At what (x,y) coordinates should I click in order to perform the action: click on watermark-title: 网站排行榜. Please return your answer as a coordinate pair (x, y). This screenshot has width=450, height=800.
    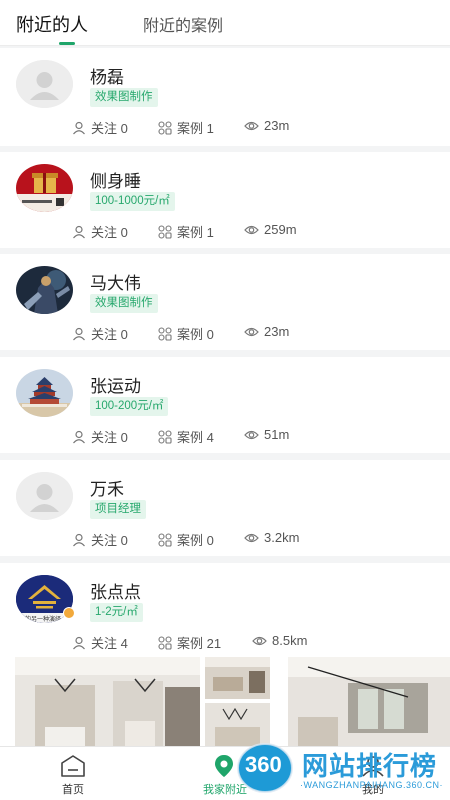
    Looking at the image, I should click on (370, 766).